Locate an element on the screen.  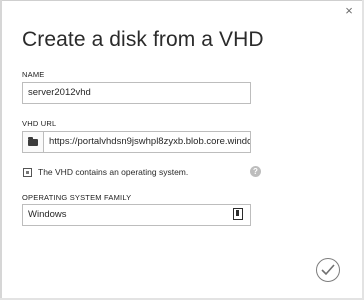
name-input: server2012vhd is located at coordinates (136, 93).